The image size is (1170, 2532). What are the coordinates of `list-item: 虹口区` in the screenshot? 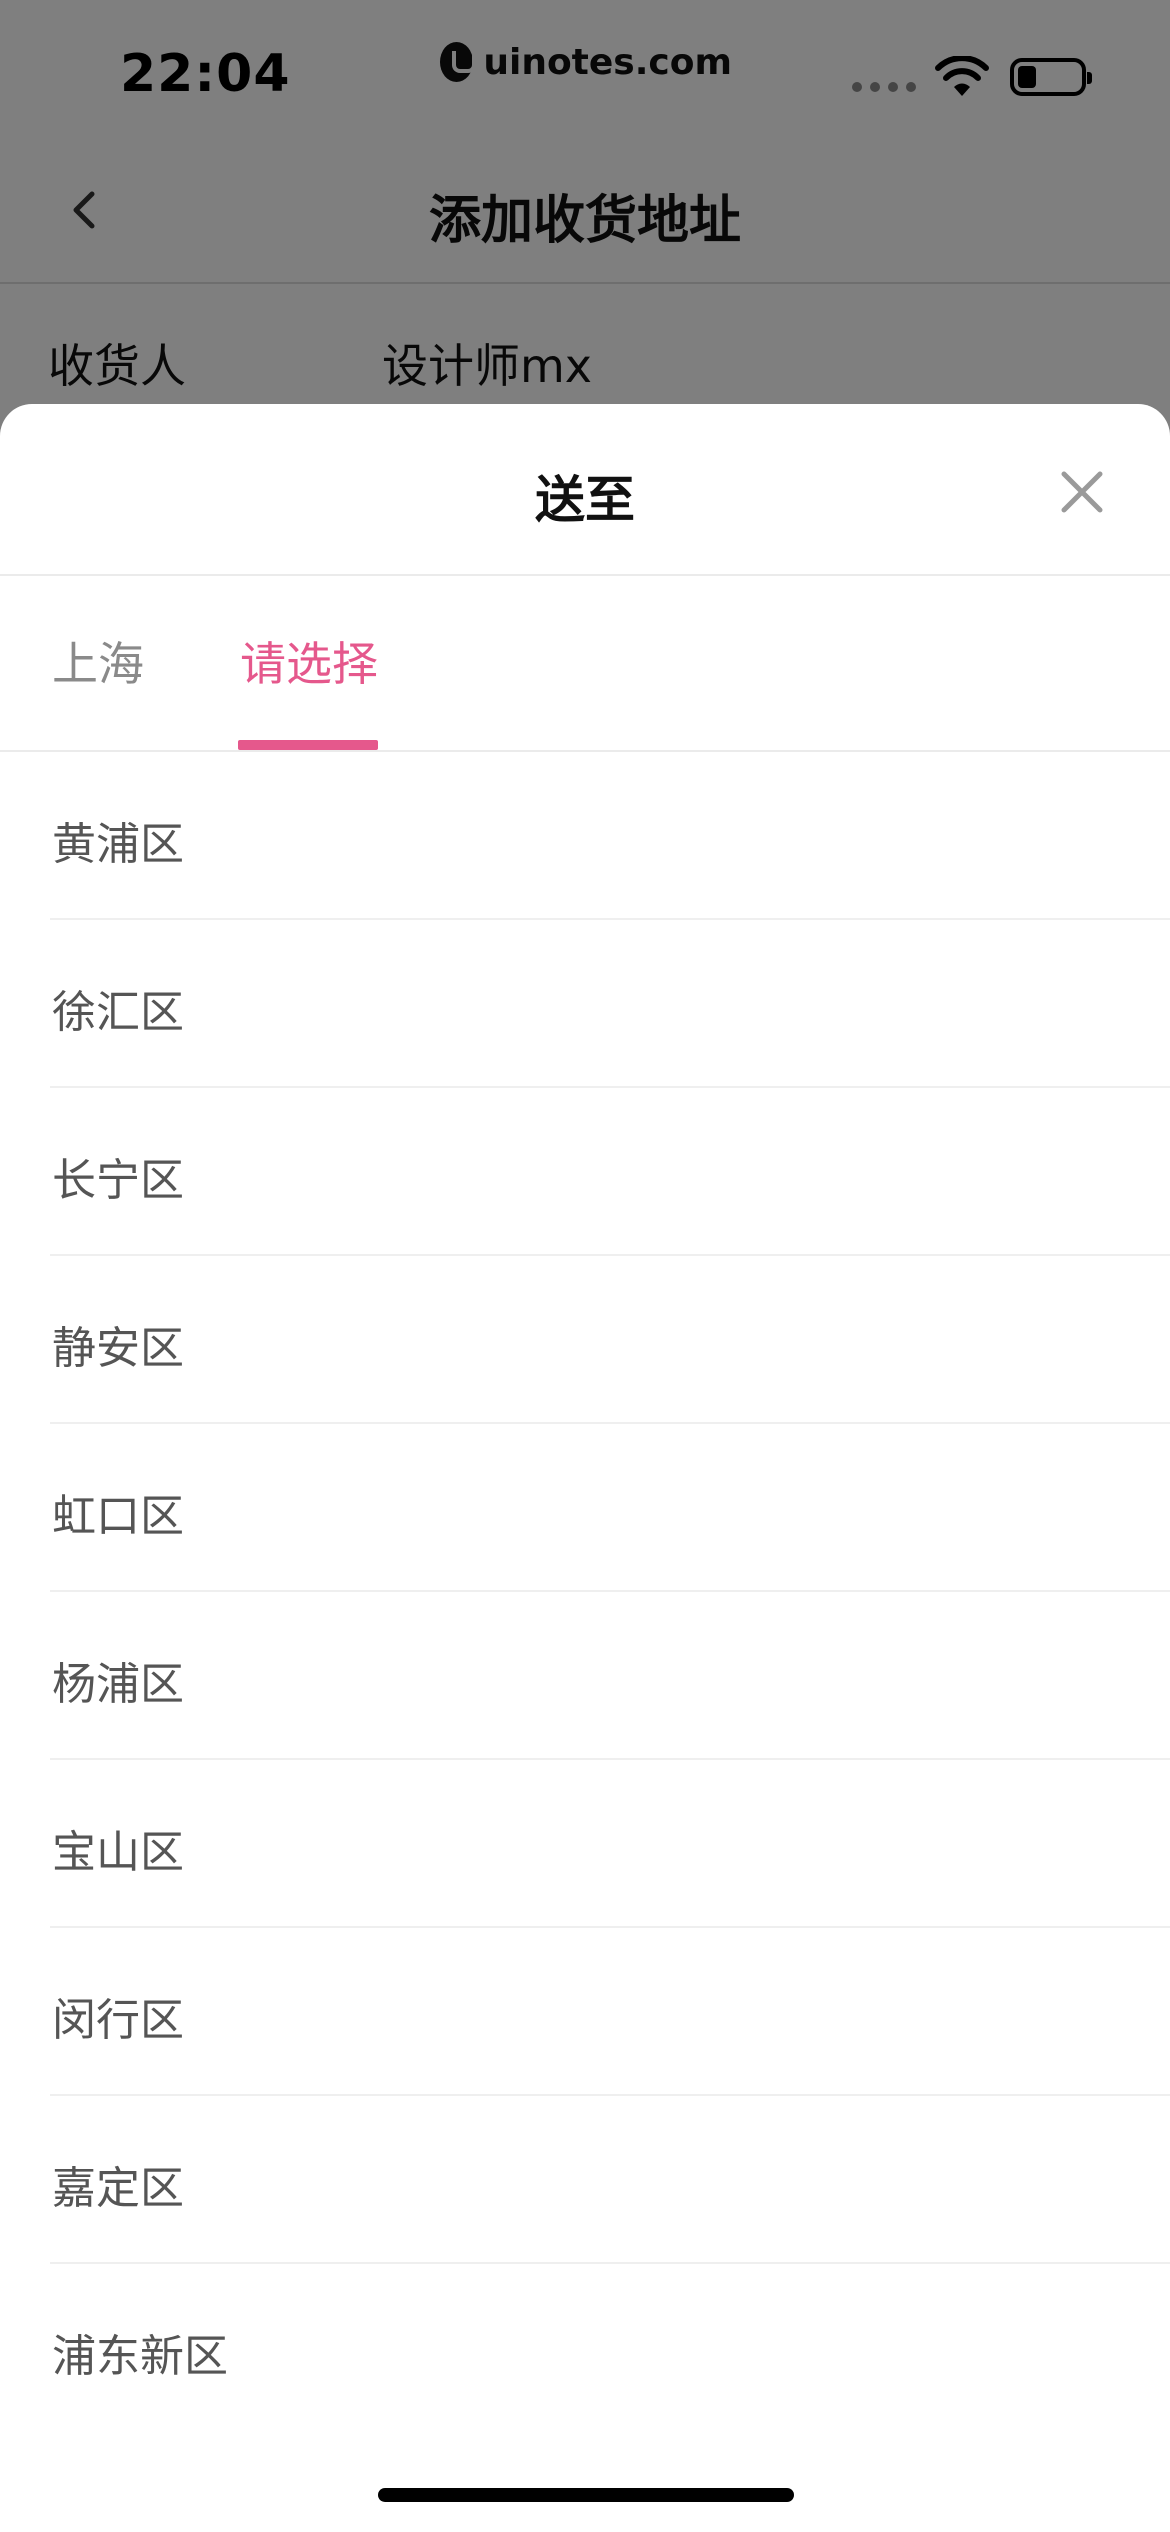 It's located at (585, 1508).